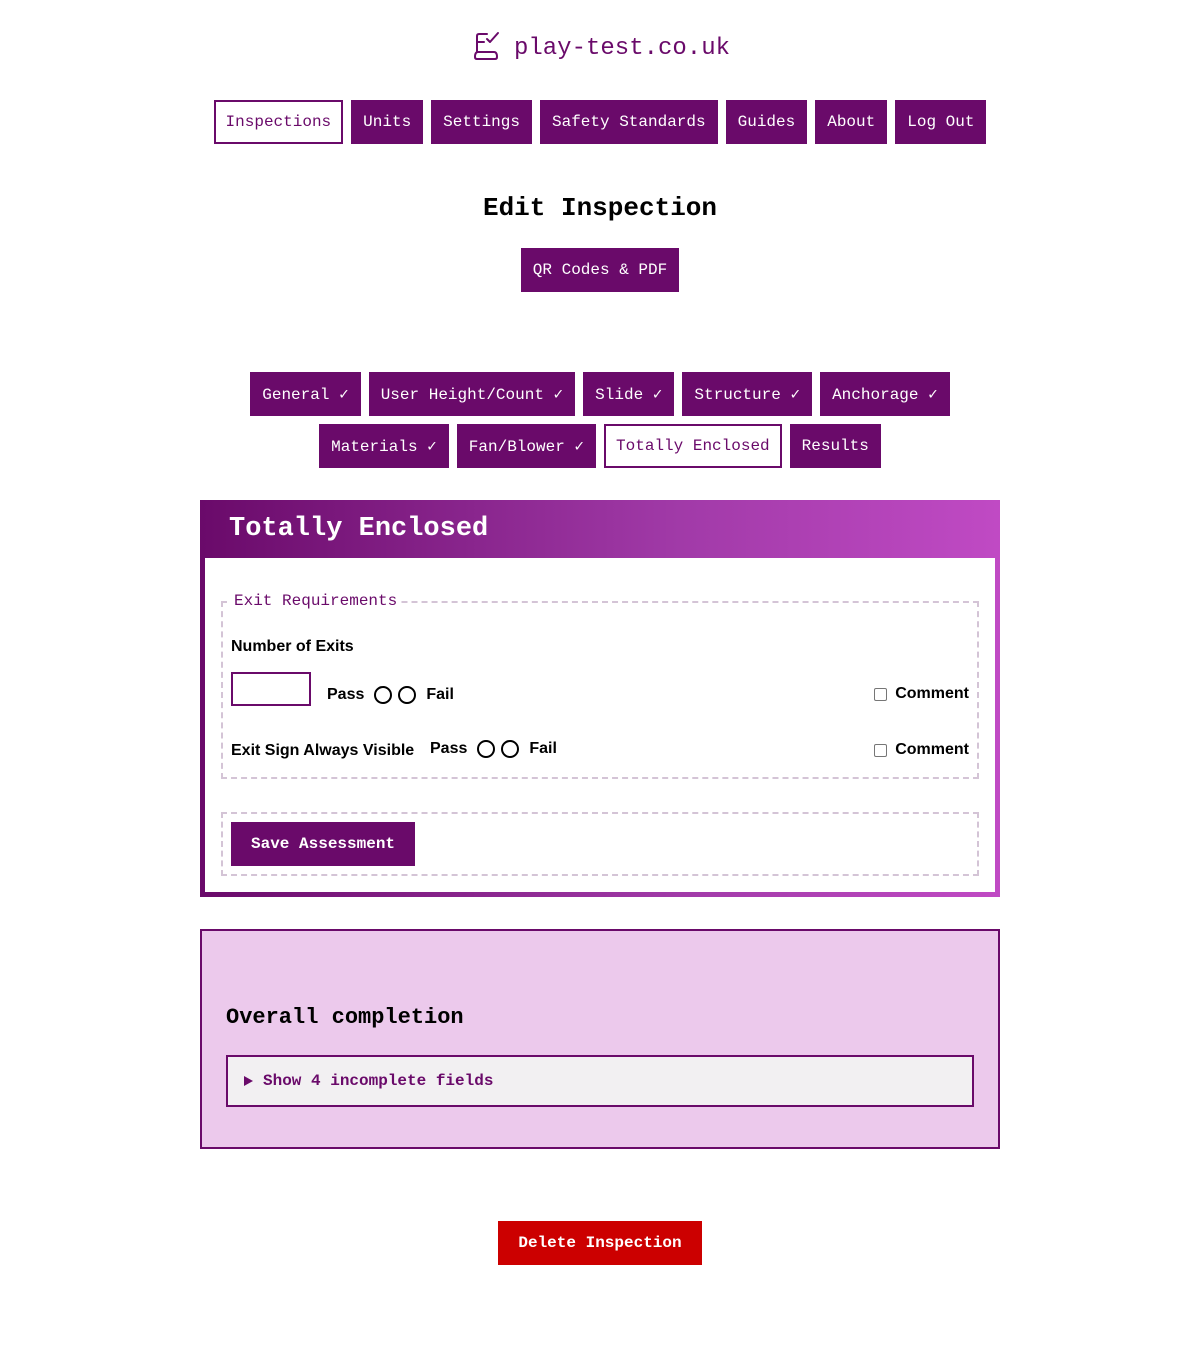 The image size is (1200, 1353). What do you see at coordinates (835, 446) in the screenshot?
I see `tab-results: Results` at bounding box center [835, 446].